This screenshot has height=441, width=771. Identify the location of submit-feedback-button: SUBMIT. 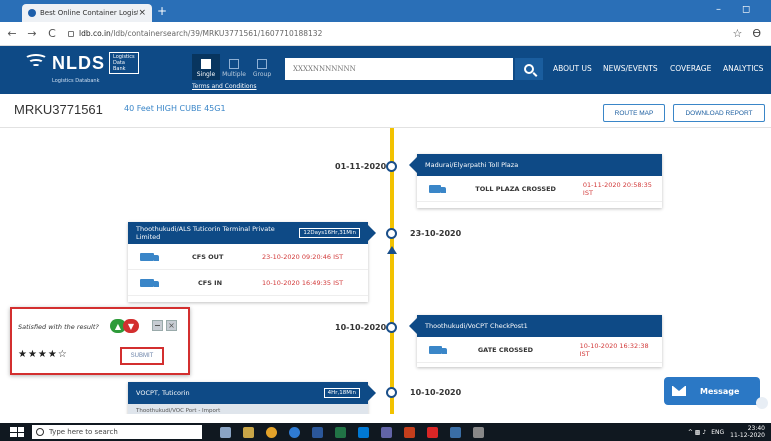
(142, 356).